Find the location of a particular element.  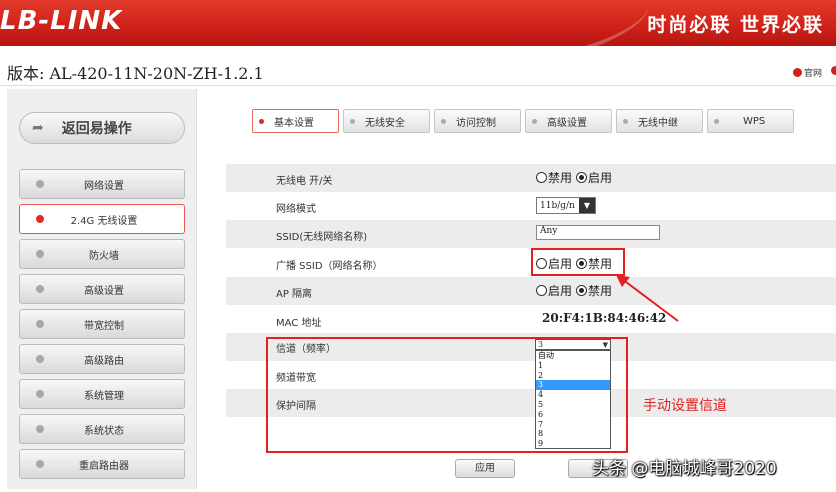

sidebar-item-label: 带宽控制 is located at coordinates (104, 326).